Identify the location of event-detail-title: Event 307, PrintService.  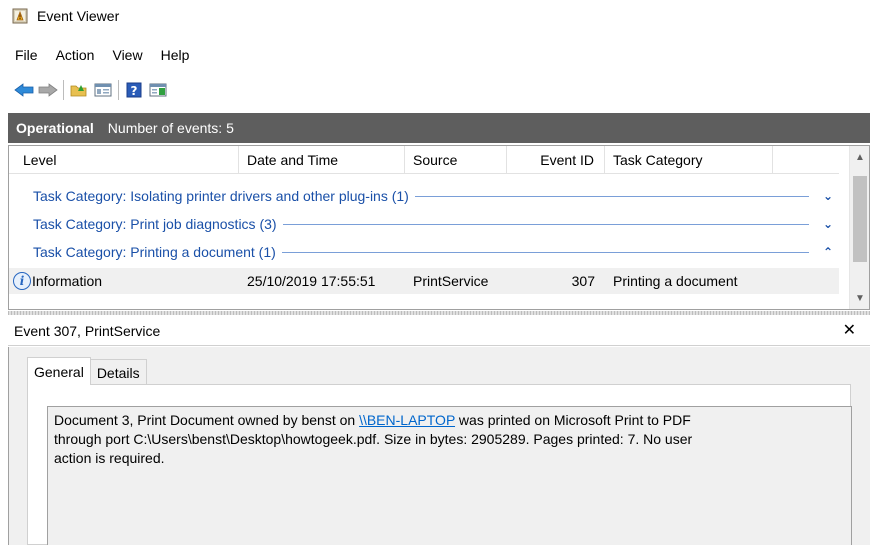
(87, 330).